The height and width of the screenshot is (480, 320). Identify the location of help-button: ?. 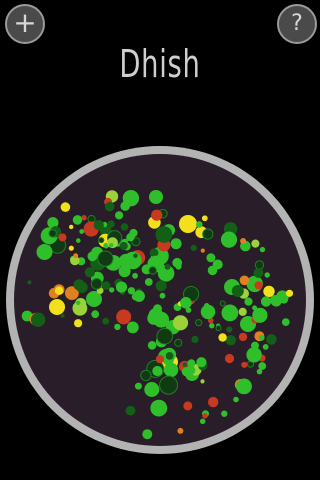
(297, 24).